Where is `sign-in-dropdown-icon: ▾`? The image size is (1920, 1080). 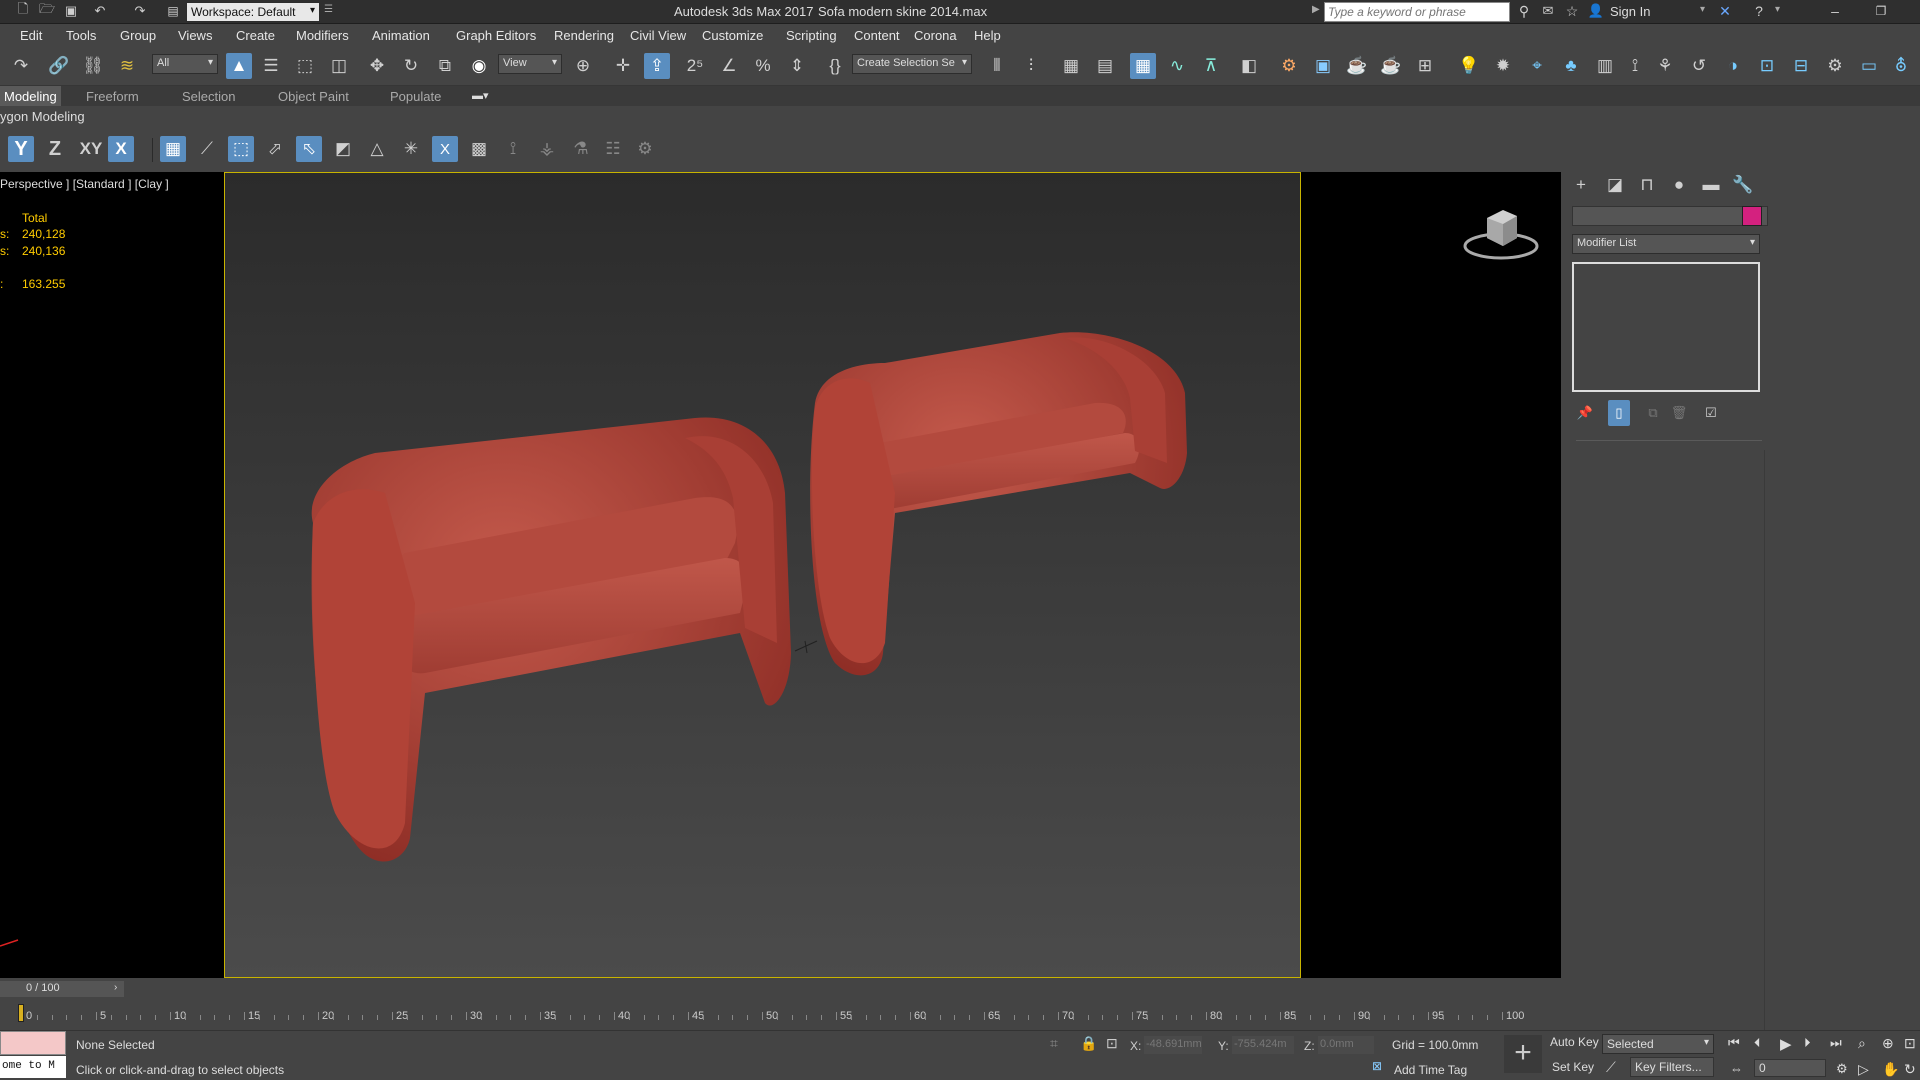
sign-in-dropdown-icon: ▾ is located at coordinates (1702, 9).